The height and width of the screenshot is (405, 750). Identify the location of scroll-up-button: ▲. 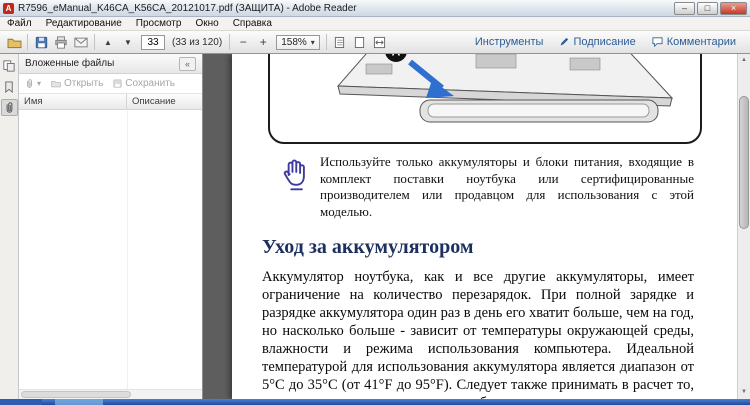
(744, 60).